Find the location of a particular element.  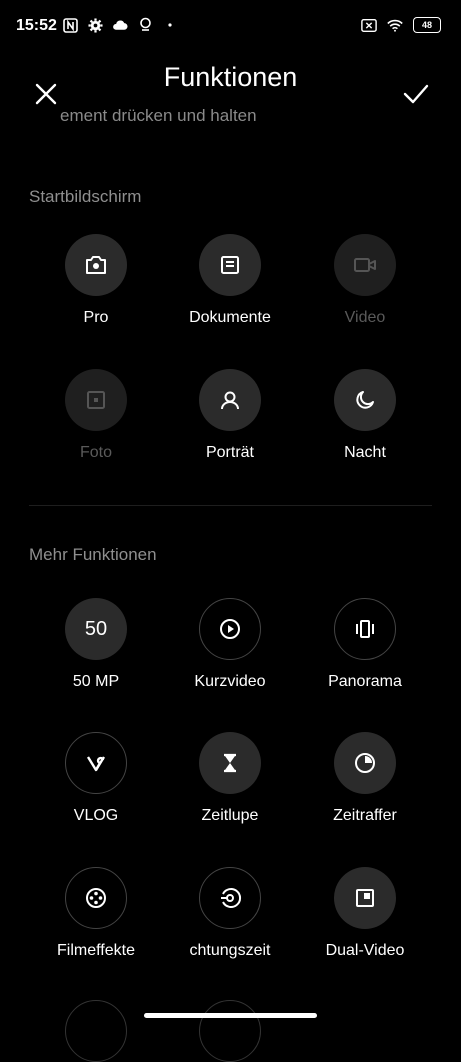

feature-label: Foto is located at coordinates (95, 452).